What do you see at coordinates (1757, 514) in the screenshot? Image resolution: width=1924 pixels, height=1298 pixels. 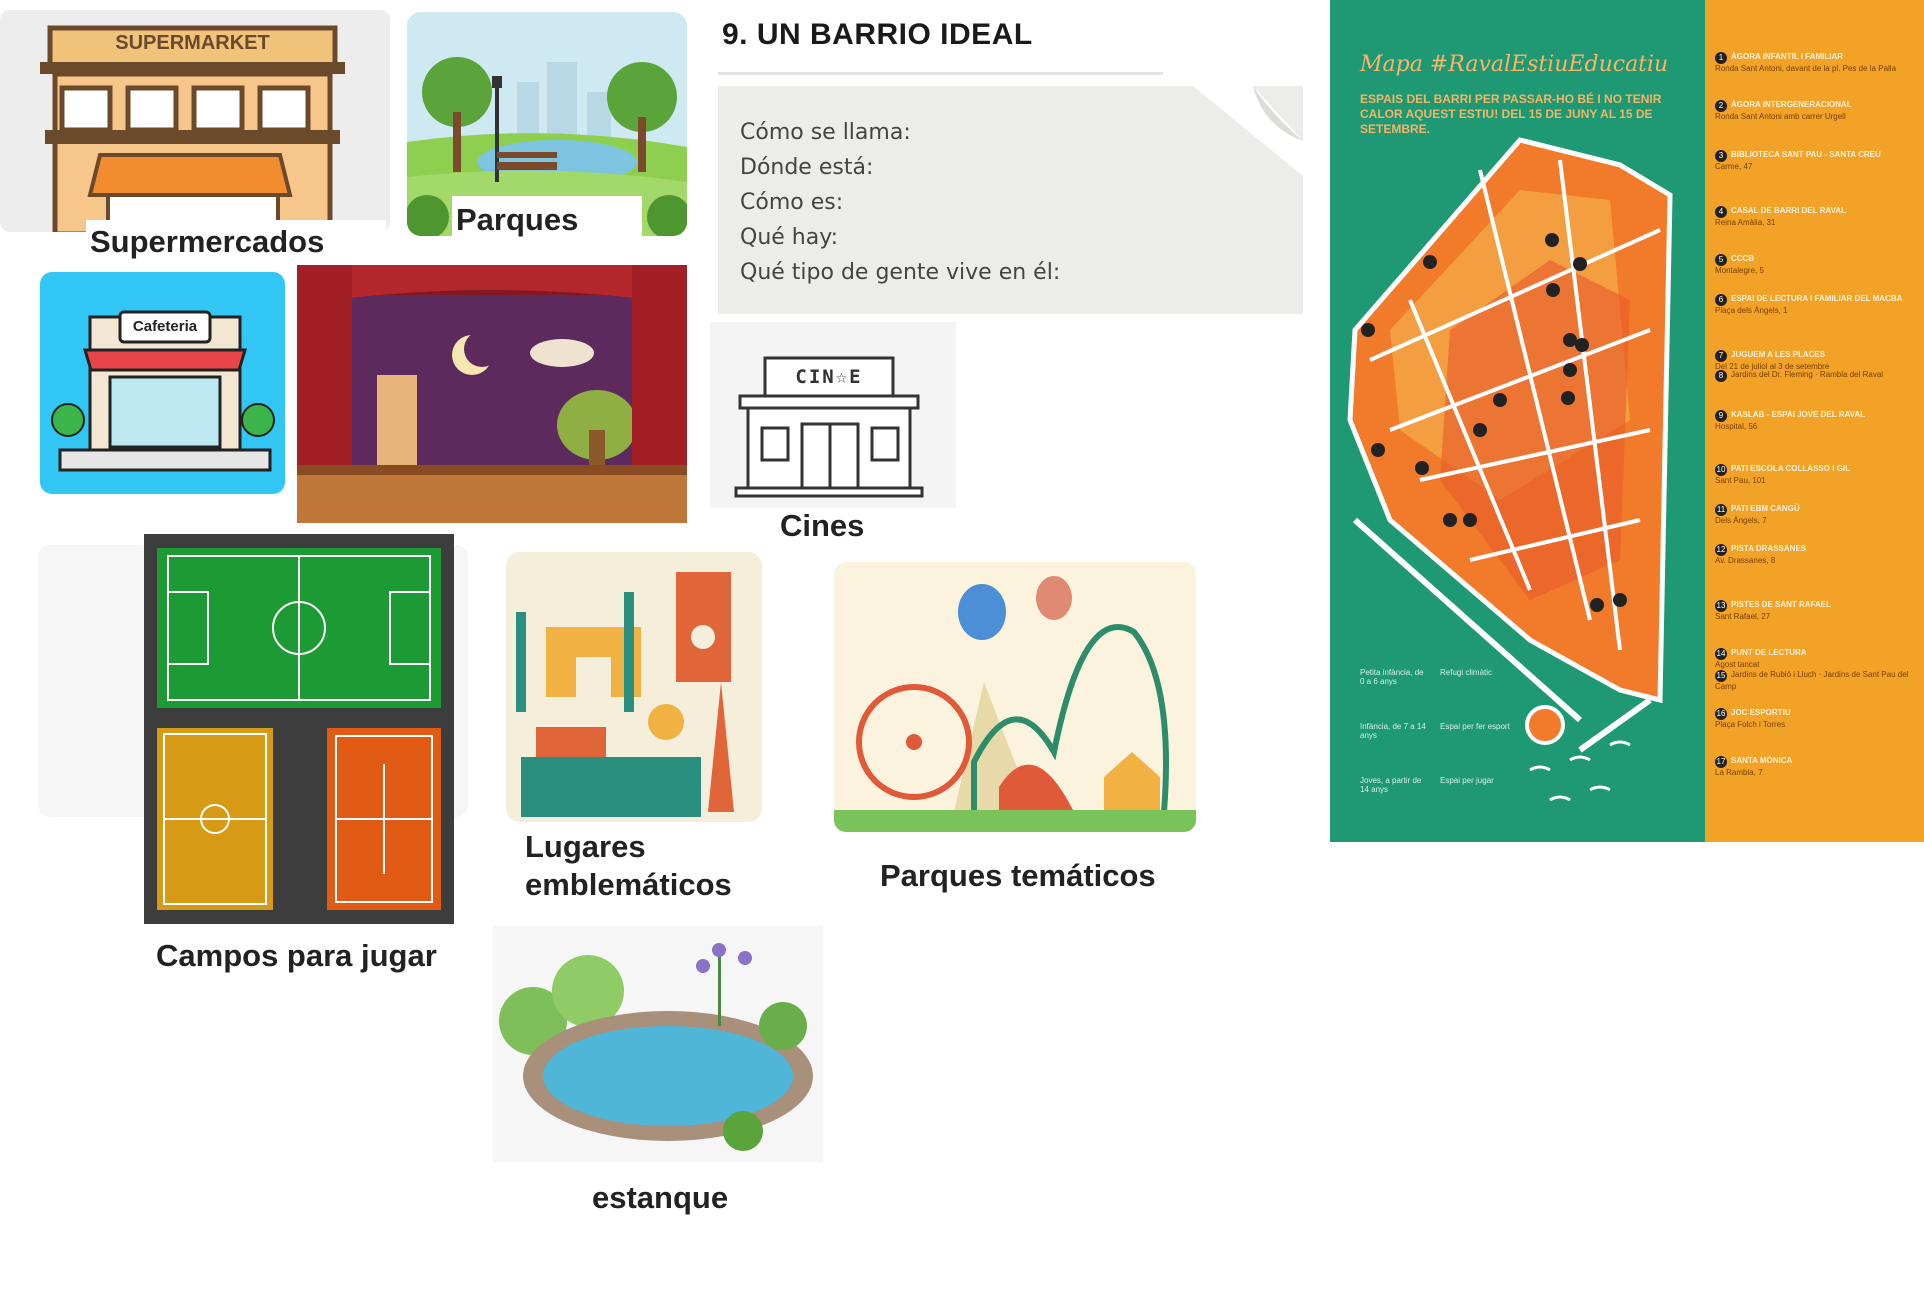 I see `legend-item: 11 PATI EBM CANGÜ Dels Àngels, 7` at bounding box center [1757, 514].